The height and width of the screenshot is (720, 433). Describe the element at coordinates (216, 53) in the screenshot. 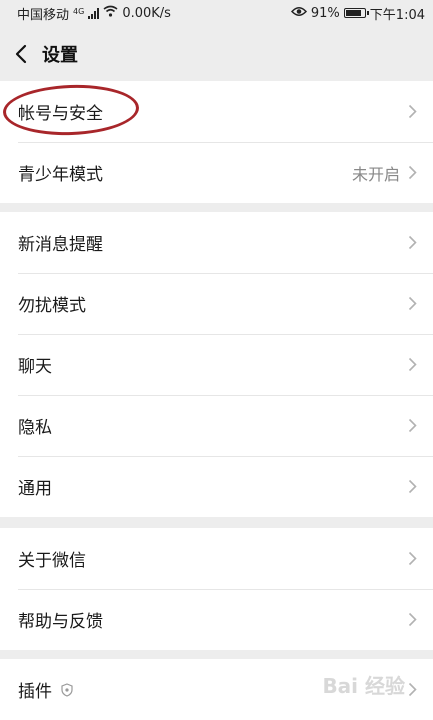

I see `nav-bar: 设置` at that location.